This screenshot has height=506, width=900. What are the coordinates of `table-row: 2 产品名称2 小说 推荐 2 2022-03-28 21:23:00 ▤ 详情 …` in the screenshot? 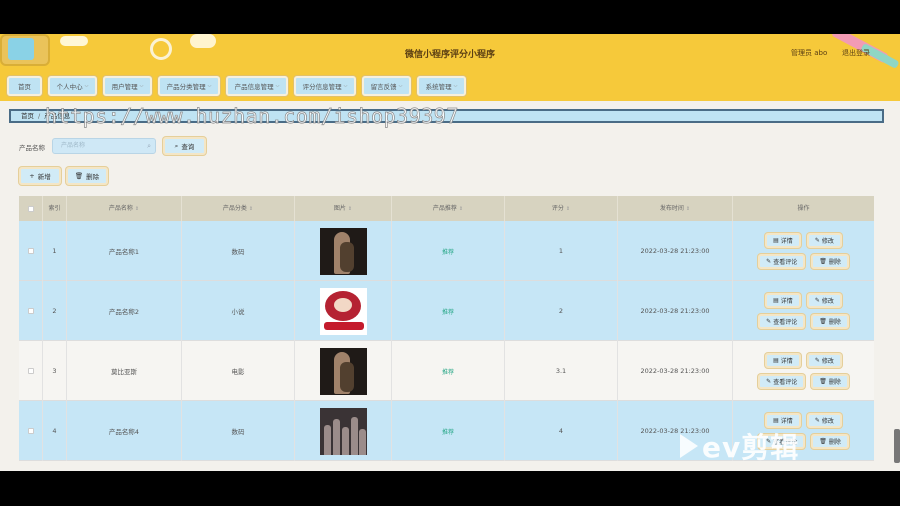 It's located at (446, 311).